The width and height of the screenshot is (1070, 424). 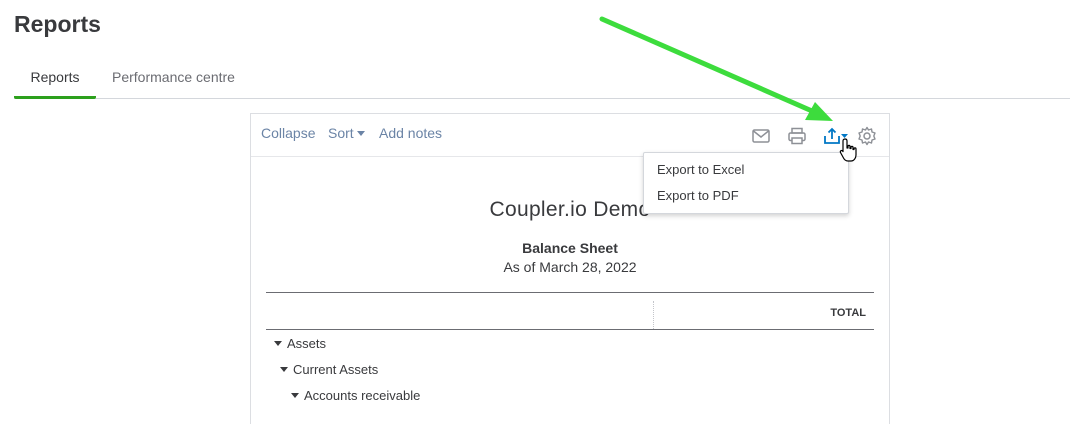 I want to click on table-header: TOTAL, so click(x=570, y=311).